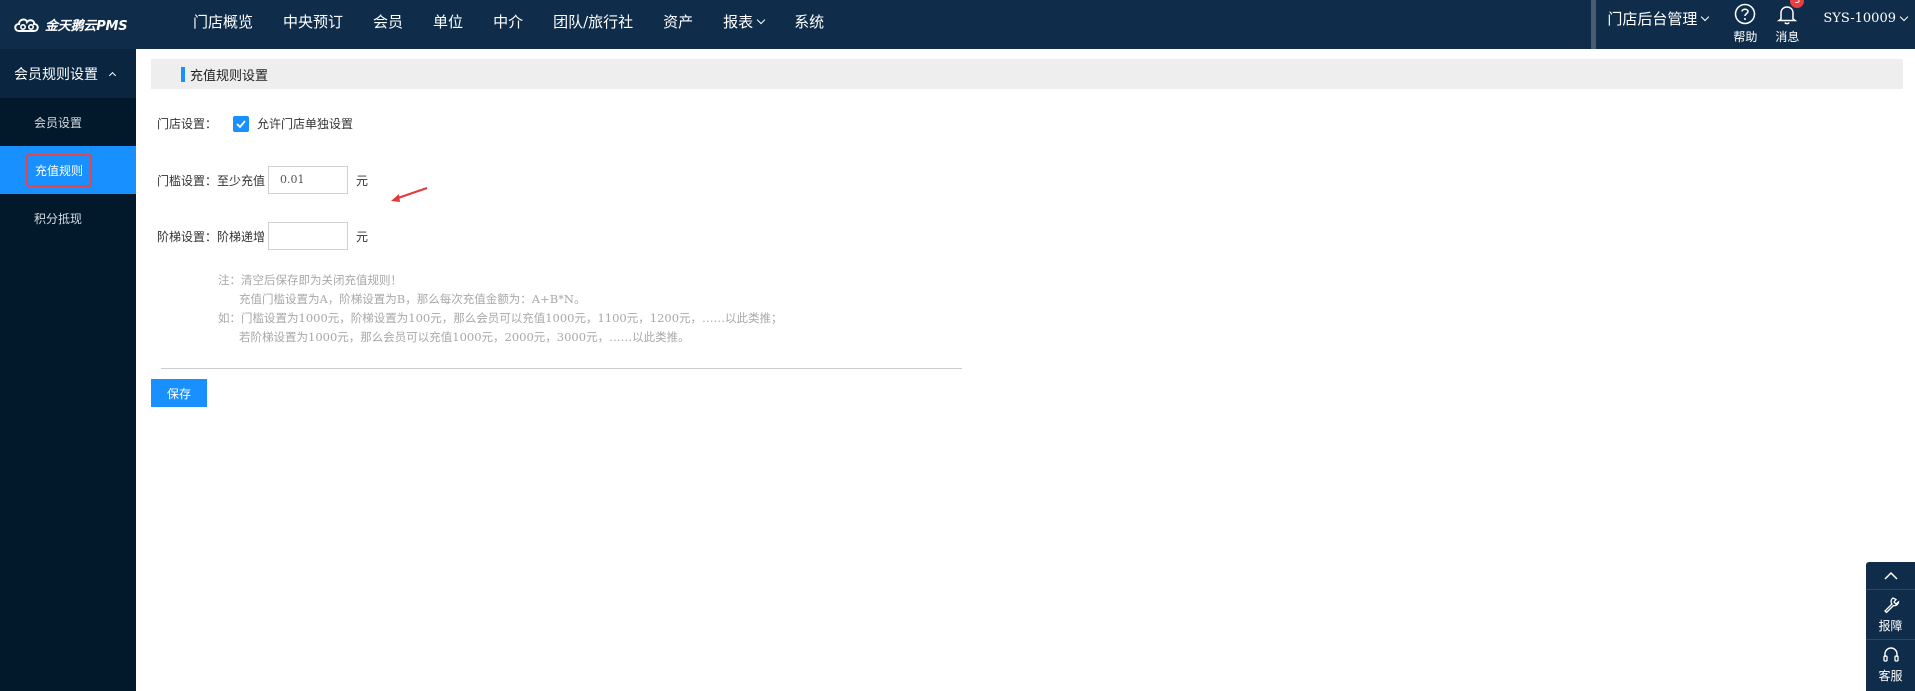 Image resolution: width=1915 pixels, height=691 pixels. Describe the element at coordinates (1859, 18) in the screenshot. I see `user-name: SYS-10009` at that location.